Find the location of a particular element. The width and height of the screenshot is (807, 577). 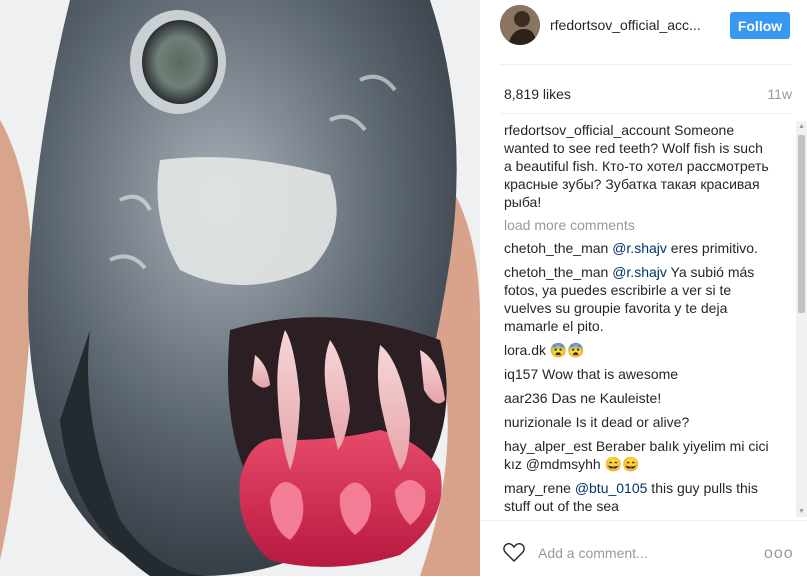

likes-divider is located at coordinates (646, 113).